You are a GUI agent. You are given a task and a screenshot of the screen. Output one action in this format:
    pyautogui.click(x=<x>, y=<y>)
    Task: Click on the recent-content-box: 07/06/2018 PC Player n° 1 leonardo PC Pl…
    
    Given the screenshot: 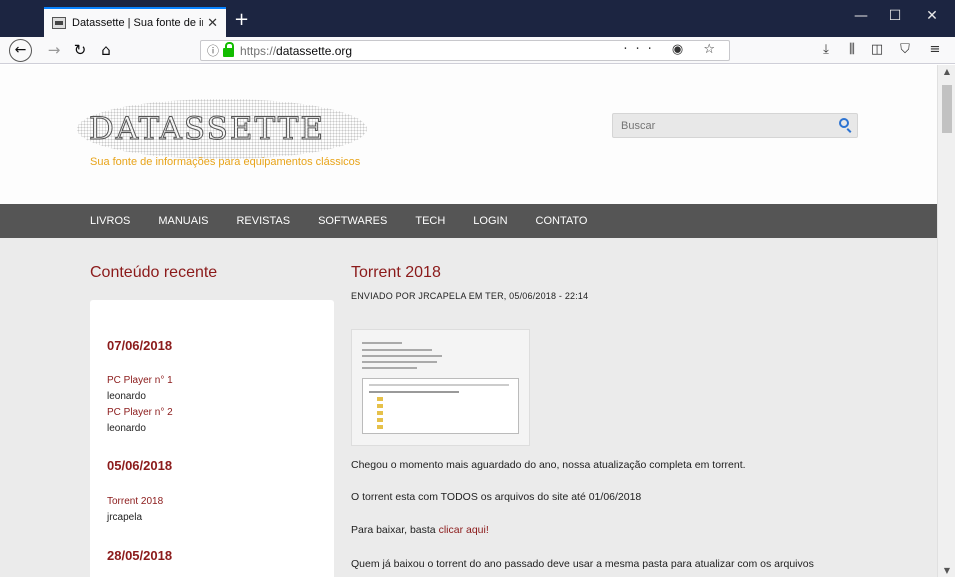 What is the action you would take?
    pyautogui.click(x=212, y=438)
    